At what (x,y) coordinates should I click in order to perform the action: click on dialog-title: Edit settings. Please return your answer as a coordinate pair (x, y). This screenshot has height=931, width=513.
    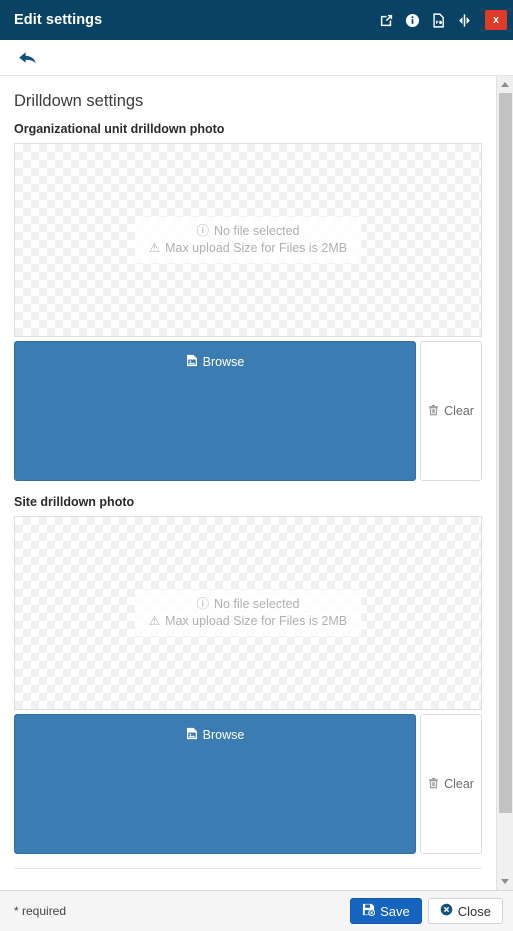
    Looking at the image, I should click on (58, 20).